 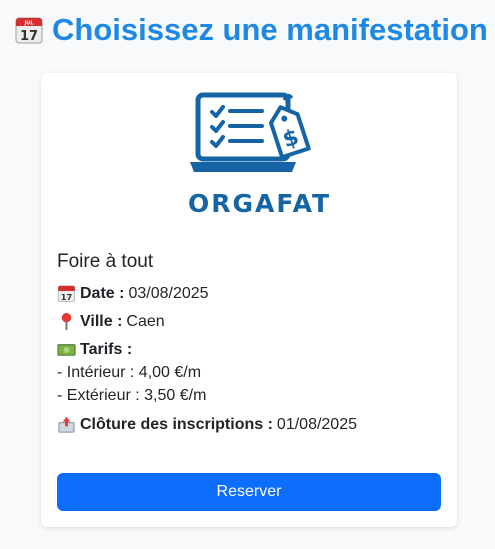 What do you see at coordinates (132, 395) in the screenshot?
I see `tarif-exterior: - Extérieur : 3,50 €/m` at bounding box center [132, 395].